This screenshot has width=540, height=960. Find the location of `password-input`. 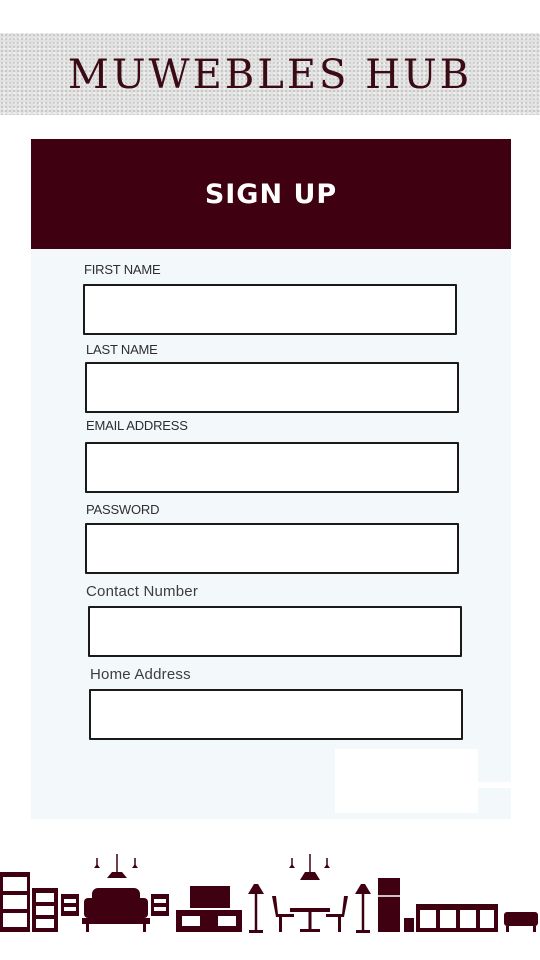

password-input is located at coordinates (272, 548).